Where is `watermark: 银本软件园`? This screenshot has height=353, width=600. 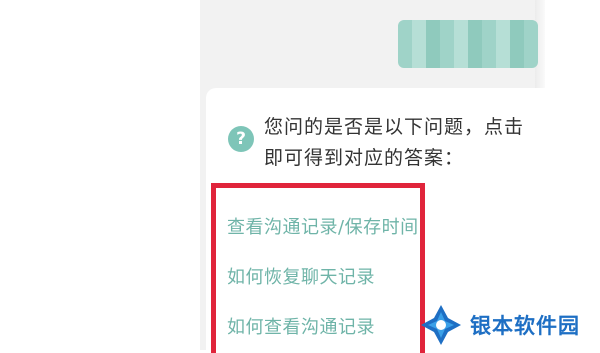
watermark: 银本软件园 is located at coordinates (499, 325).